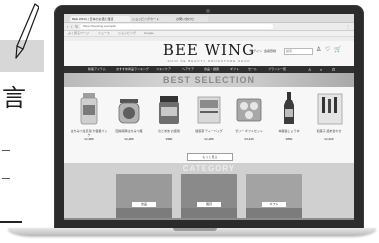 This screenshot has height=243, width=379. I want to click on account-icon: ♙, so click(310, 69).